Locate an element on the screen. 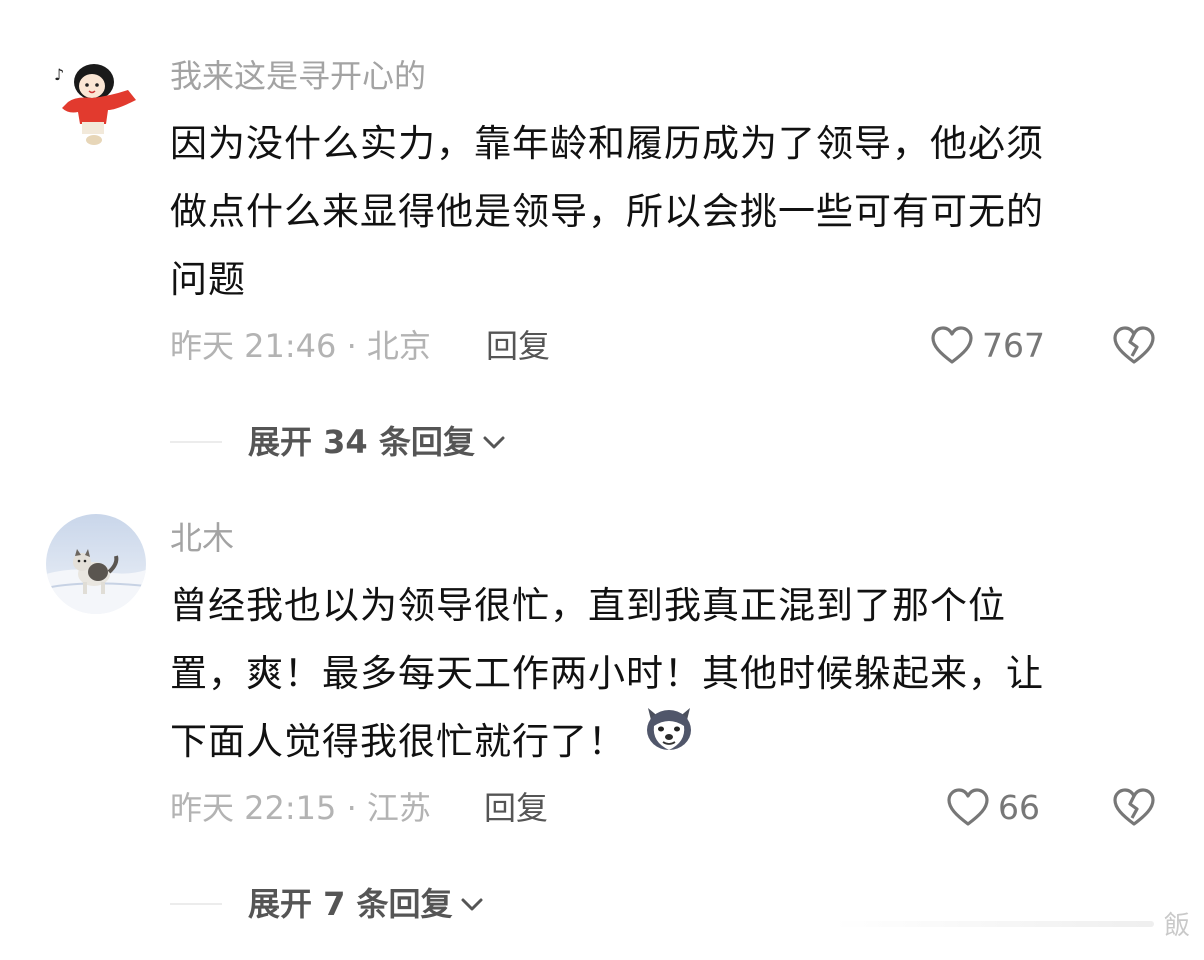 This screenshot has height=960, width=1204. comment-text-line: 因为没什么实力，靠年龄和履历成为了领导，他必须 is located at coordinates (607, 143).